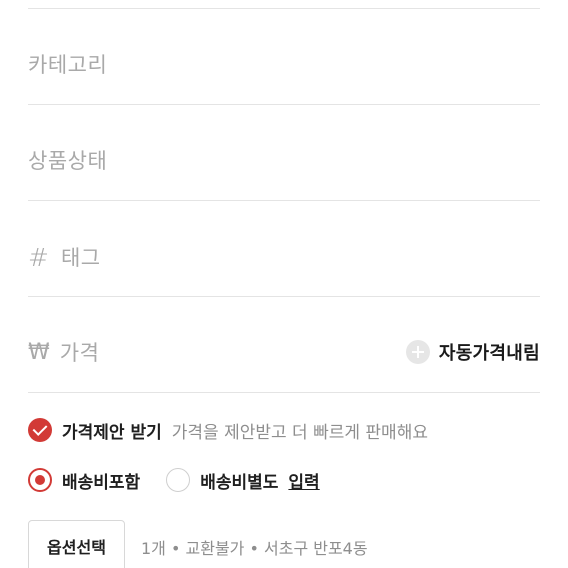 This screenshot has width=568, height=568. Describe the element at coordinates (284, 64) in the screenshot. I see `category-field: 카테고리` at that location.